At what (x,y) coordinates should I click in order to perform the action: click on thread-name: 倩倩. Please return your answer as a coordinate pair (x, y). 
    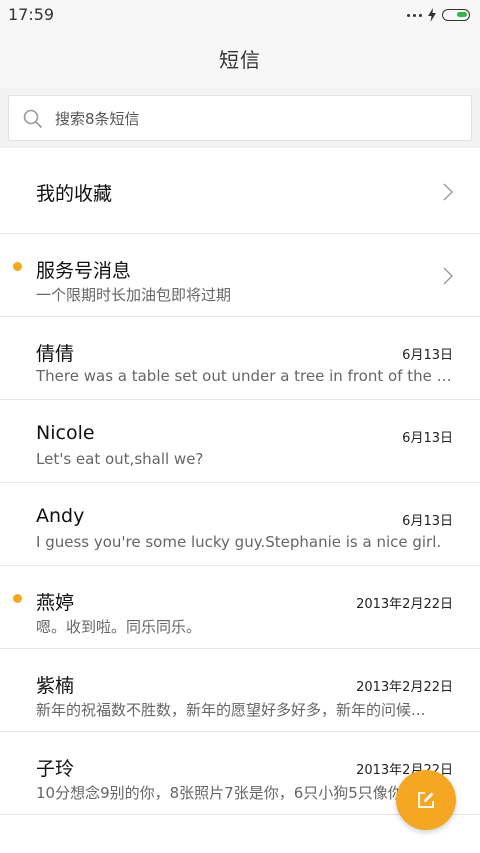
    Looking at the image, I should click on (55, 354).